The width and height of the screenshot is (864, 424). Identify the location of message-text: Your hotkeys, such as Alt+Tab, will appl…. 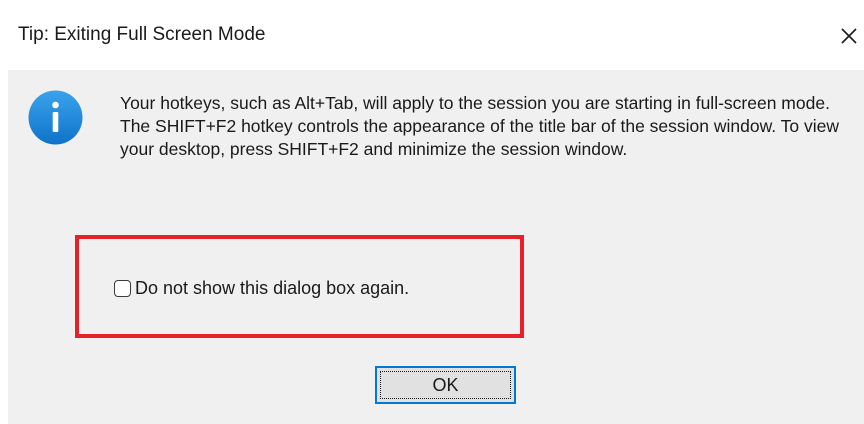
(480, 126).